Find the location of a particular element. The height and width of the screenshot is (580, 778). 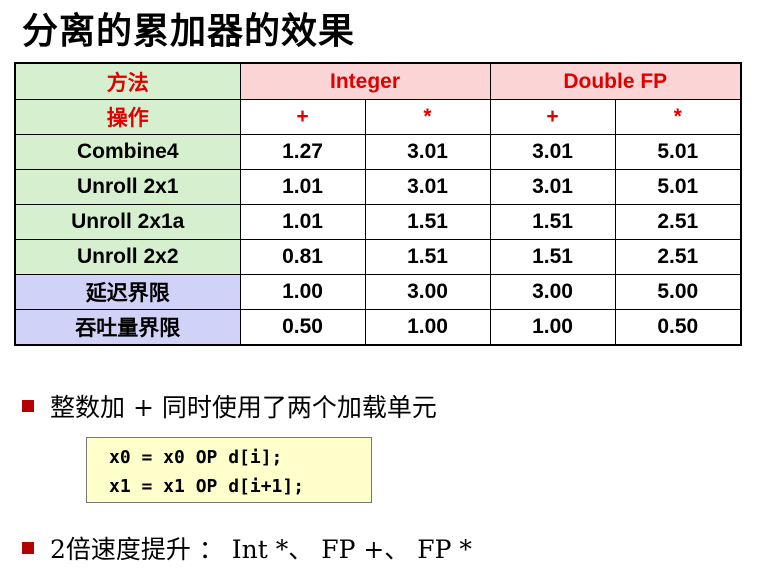

table-row: 延迟界限 1.00 3.00 3.00 5.00 is located at coordinates (378, 292).